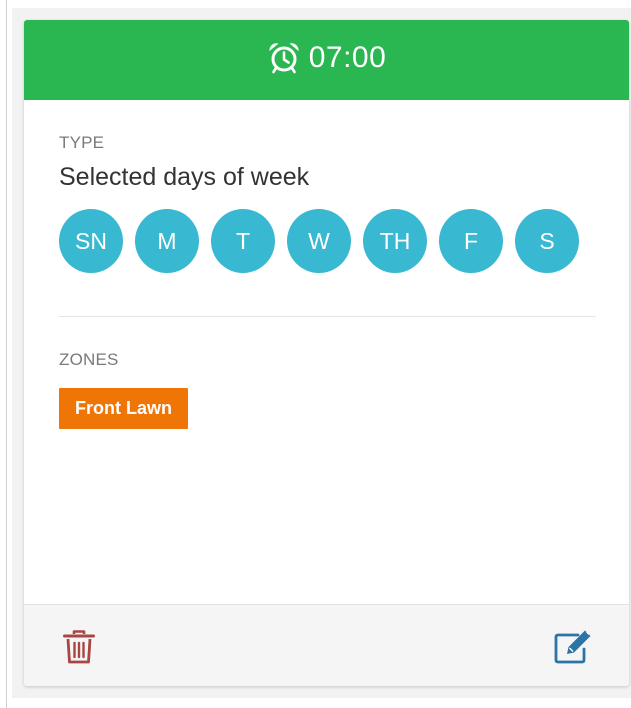  I want to click on days-of-week: SN M T W TH F S, so click(319, 241).